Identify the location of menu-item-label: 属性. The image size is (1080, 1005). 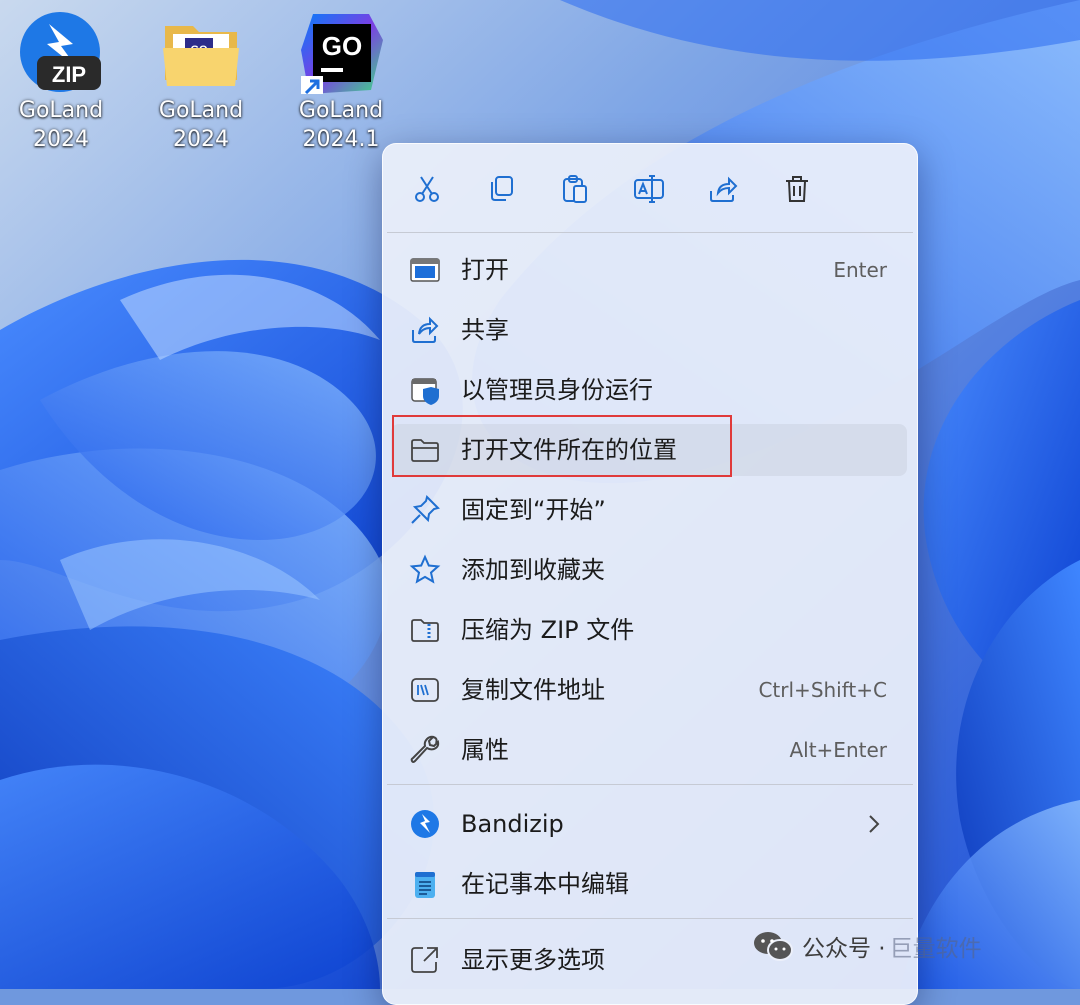
(485, 750).